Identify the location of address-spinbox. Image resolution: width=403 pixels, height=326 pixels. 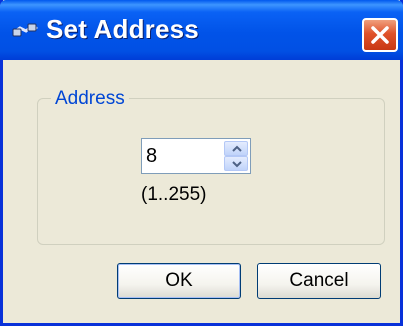
(196, 156).